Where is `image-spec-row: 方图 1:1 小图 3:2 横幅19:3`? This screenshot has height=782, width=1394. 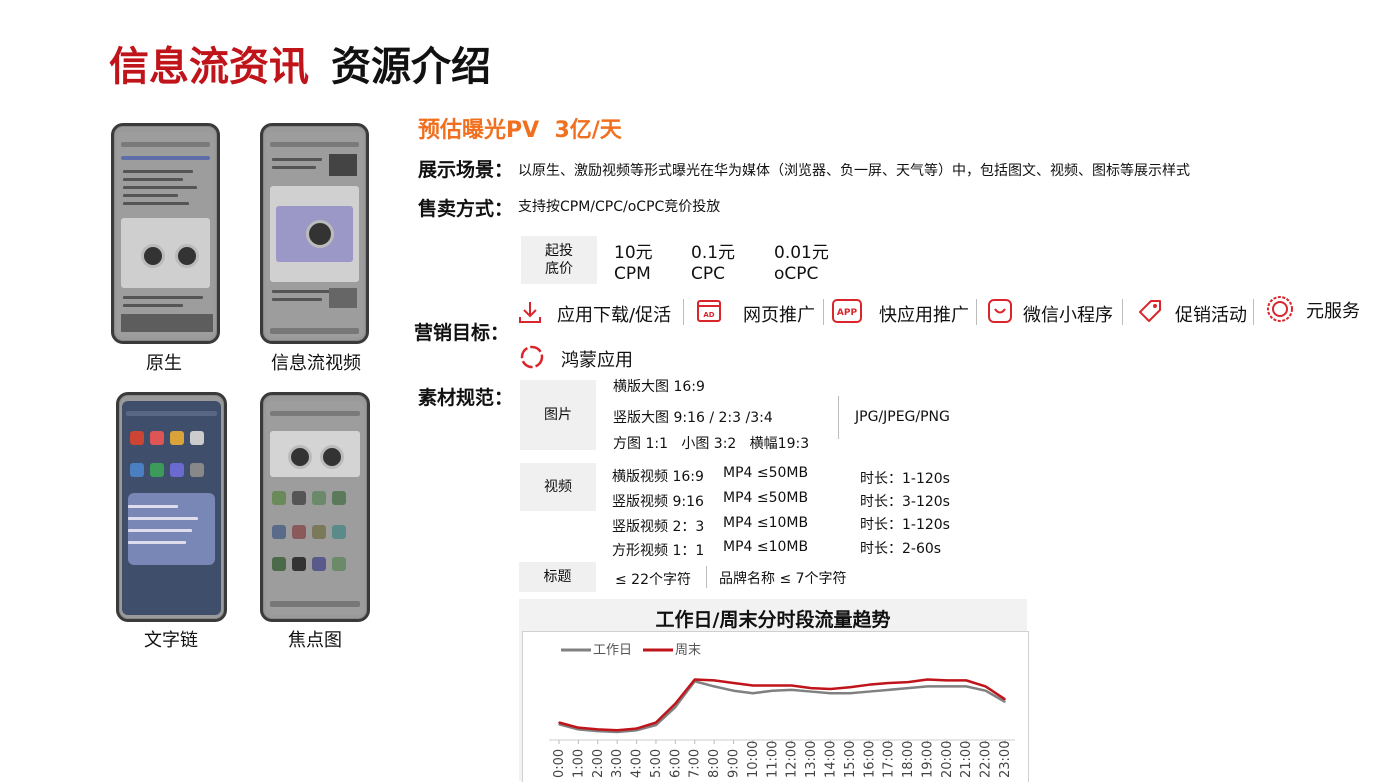 image-spec-row: 方图 1:1 小图 3:2 横幅19:3 is located at coordinates (711, 444).